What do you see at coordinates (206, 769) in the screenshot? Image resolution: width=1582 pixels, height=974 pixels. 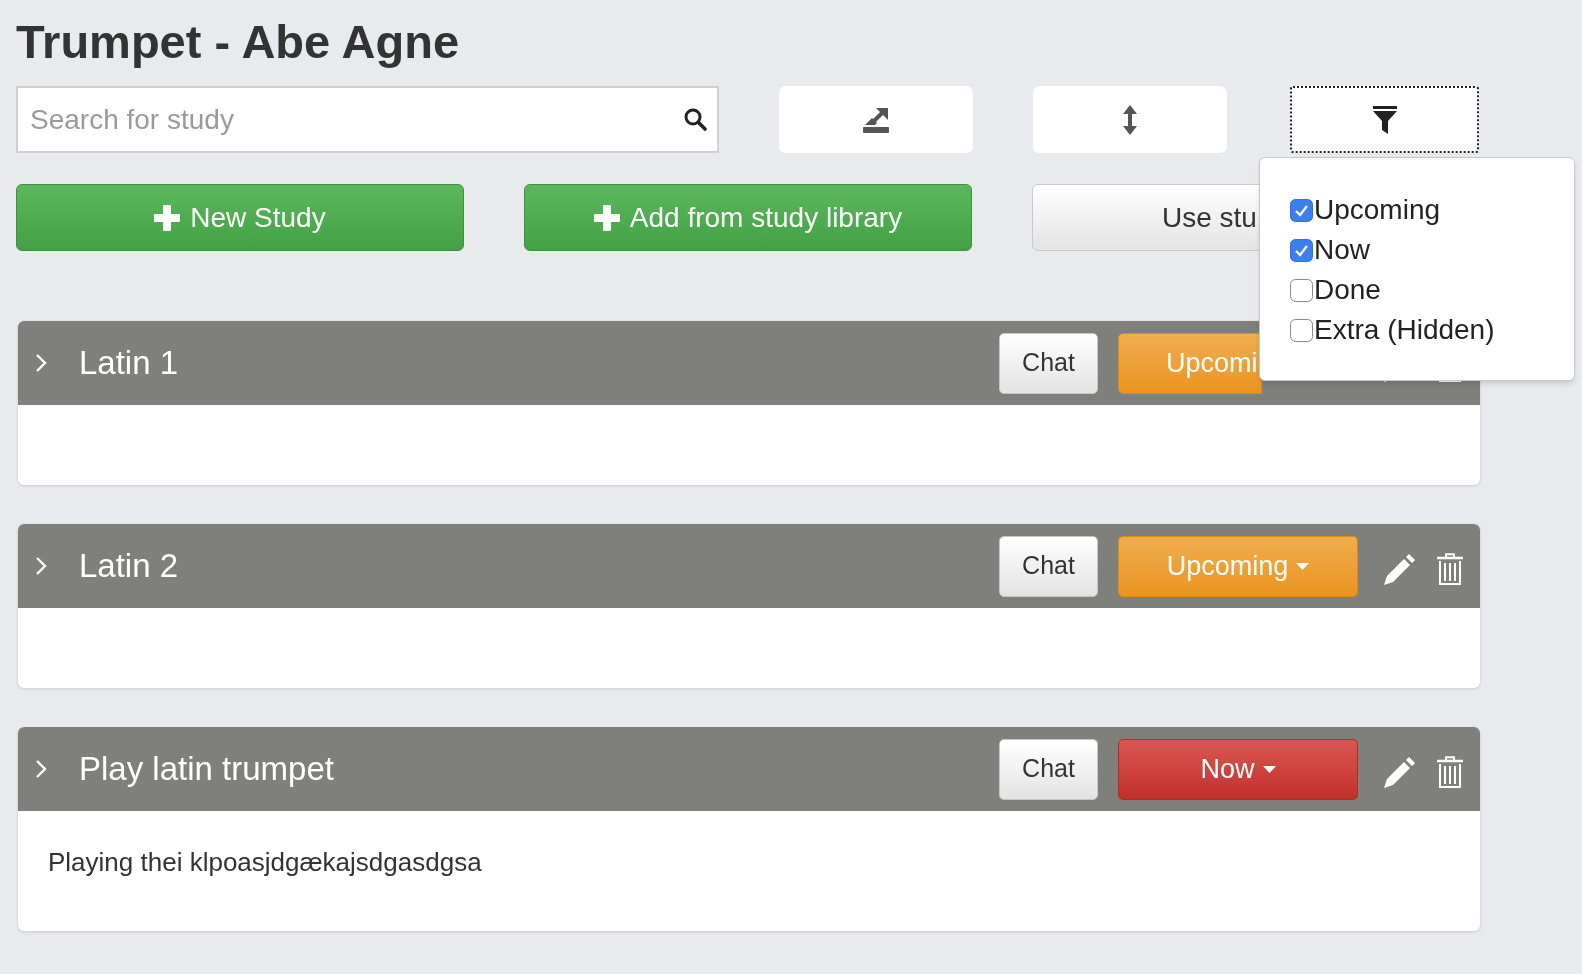 I see `card-title: Play latin trumpet` at bounding box center [206, 769].